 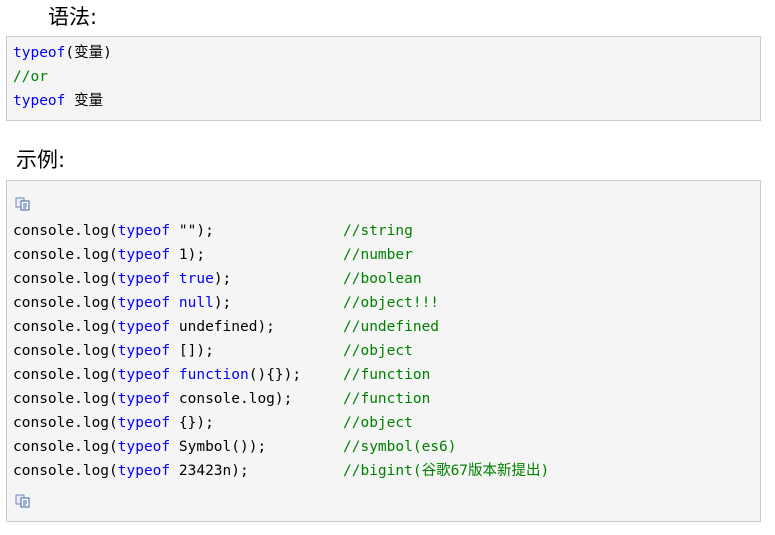 What do you see at coordinates (382, 279) in the screenshot?
I see `code-comment: //boolean` at bounding box center [382, 279].